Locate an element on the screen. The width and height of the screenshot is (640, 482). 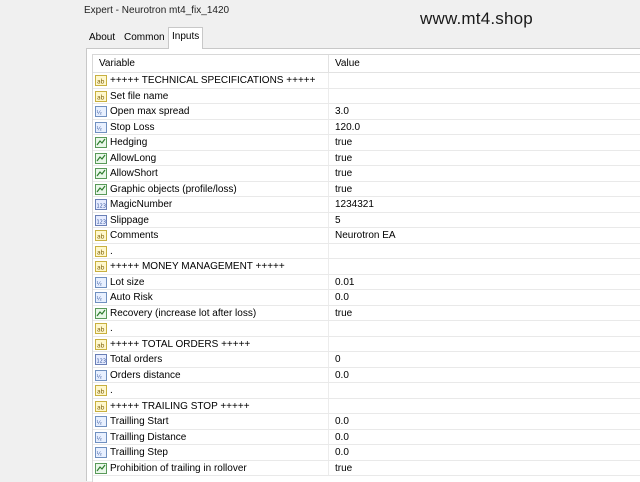
variable-value: 1234321 is located at coordinates (354, 205).